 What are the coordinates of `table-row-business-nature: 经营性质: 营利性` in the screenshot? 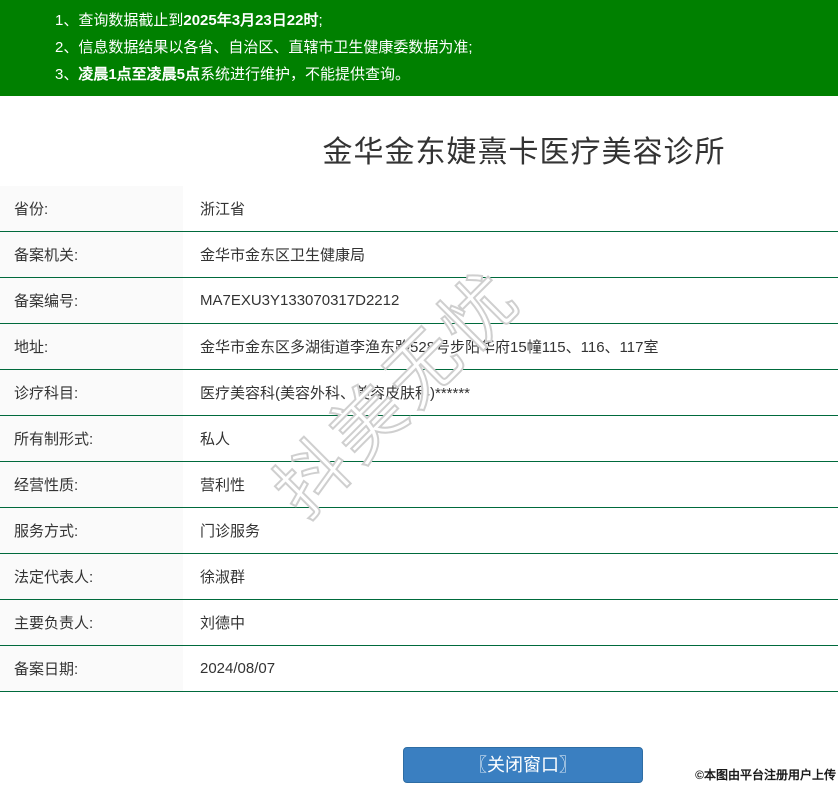 It's located at (419, 485).